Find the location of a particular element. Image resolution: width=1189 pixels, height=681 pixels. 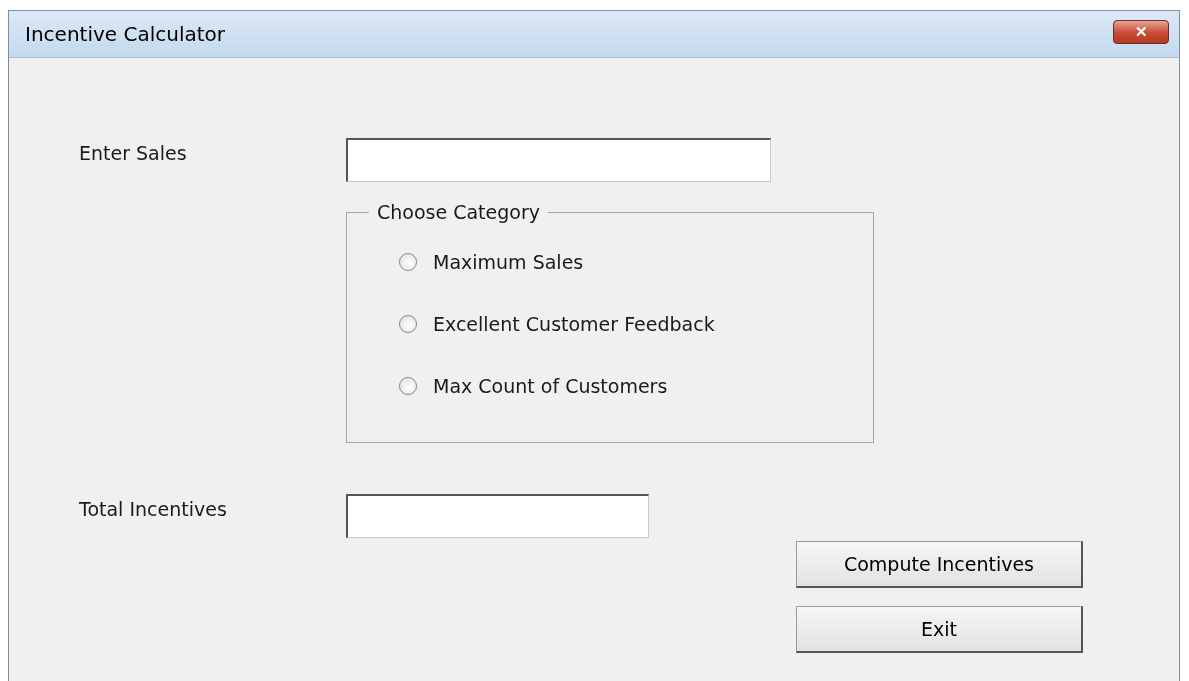

field-label: Enter Sales is located at coordinates (133, 152).